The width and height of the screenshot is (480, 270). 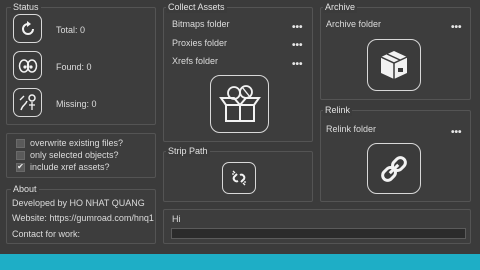 I want to click on refresh-button, so click(x=27, y=28).